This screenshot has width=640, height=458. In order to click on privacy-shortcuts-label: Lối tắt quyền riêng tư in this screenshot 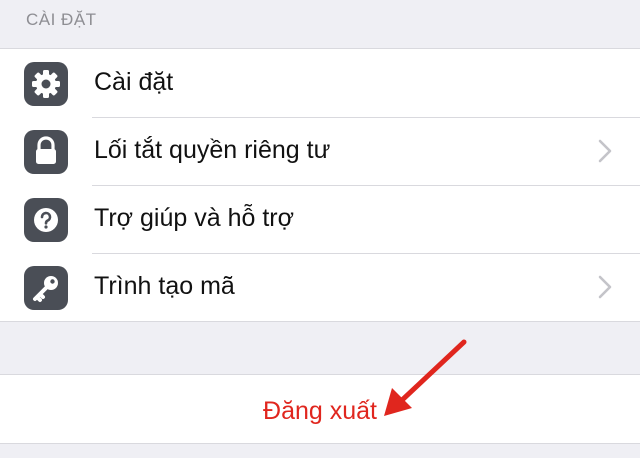, I will do `click(212, 150)`.